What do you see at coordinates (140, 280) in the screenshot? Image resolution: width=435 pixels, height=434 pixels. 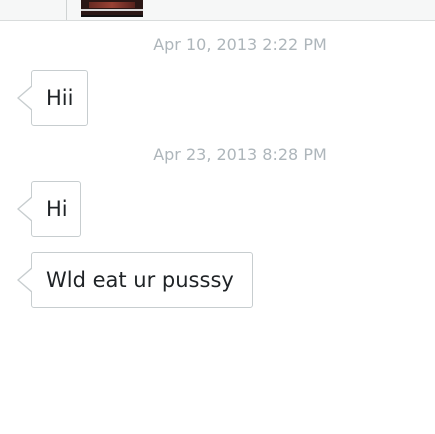 I see `message-text: Wld eat ur pusssy` at bounding box center [140, 280].